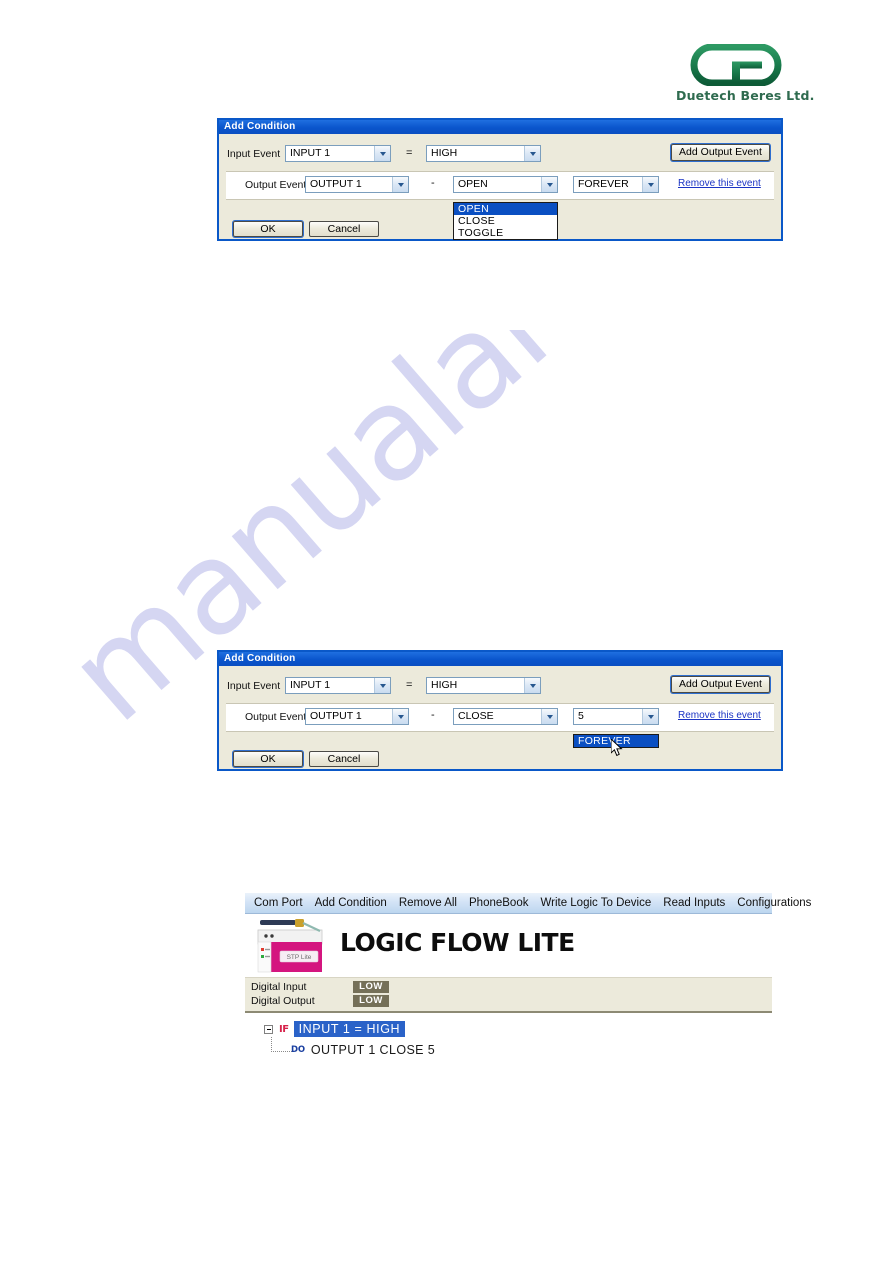  I want to click on dropdown-option-toggle: TOGGLE, so click(505, 233).